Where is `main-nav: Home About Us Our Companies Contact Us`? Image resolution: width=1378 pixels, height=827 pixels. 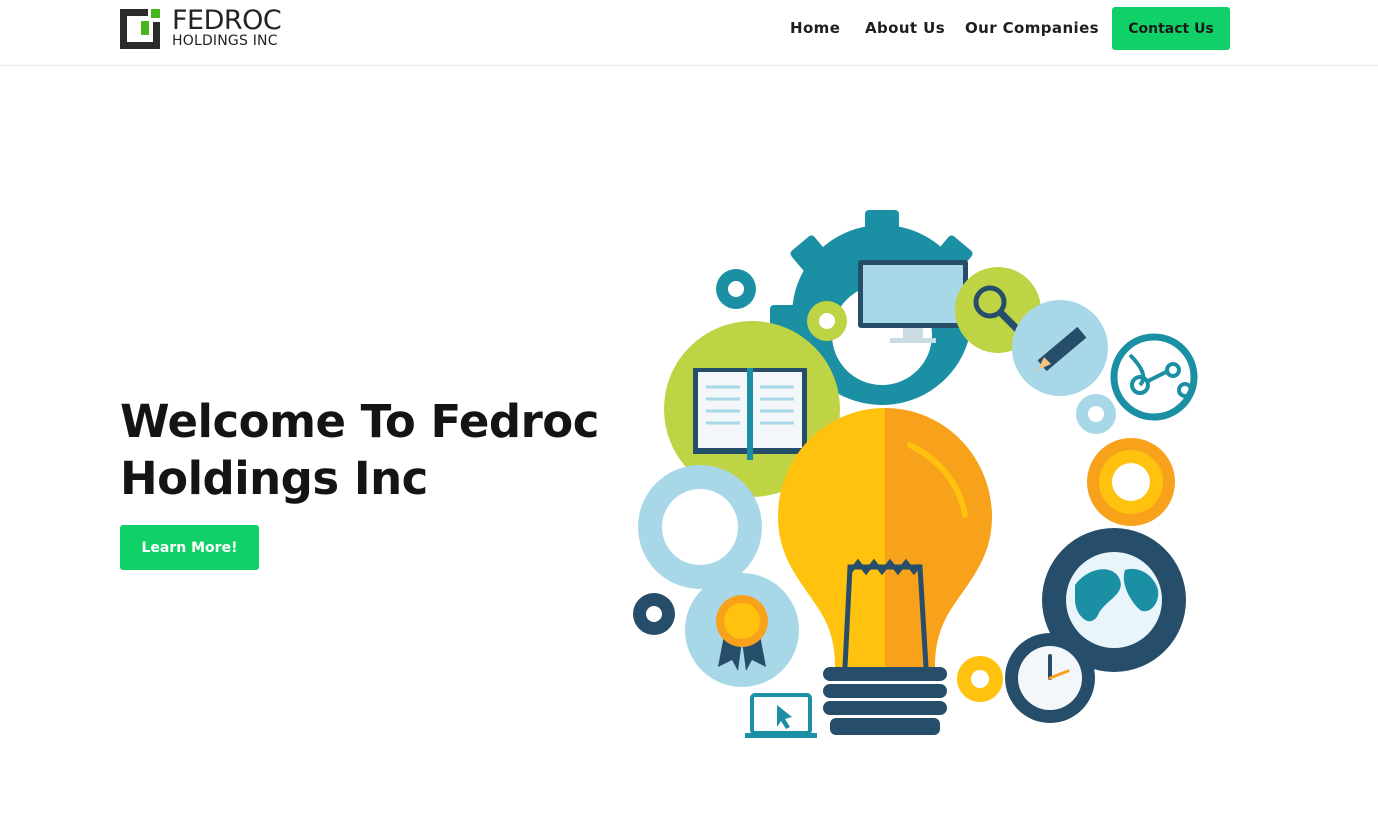 main-nav: Home About Us Our Companies Contact Us is located at coordinates (689, 32).